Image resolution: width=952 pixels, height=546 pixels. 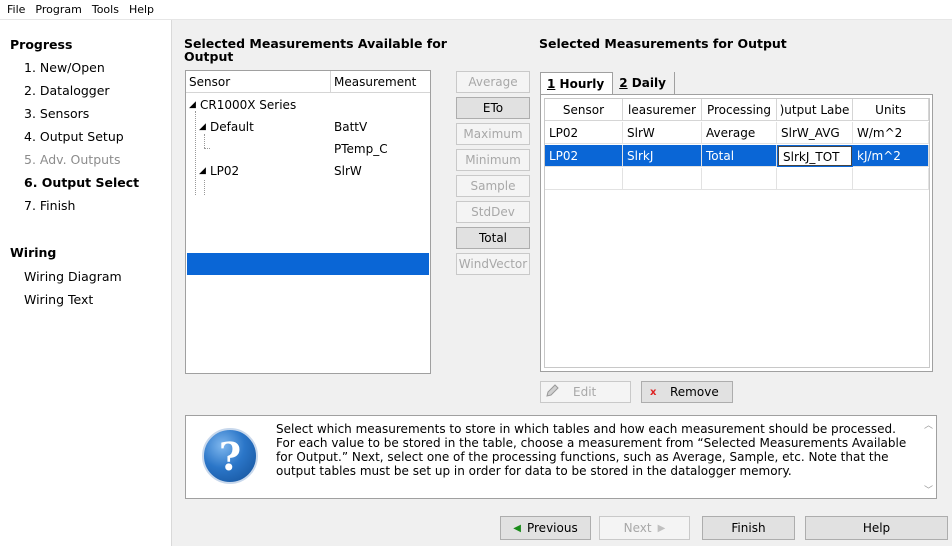 I want to click on tree-measurement: PTemp_C, so click(x=361, y=149).